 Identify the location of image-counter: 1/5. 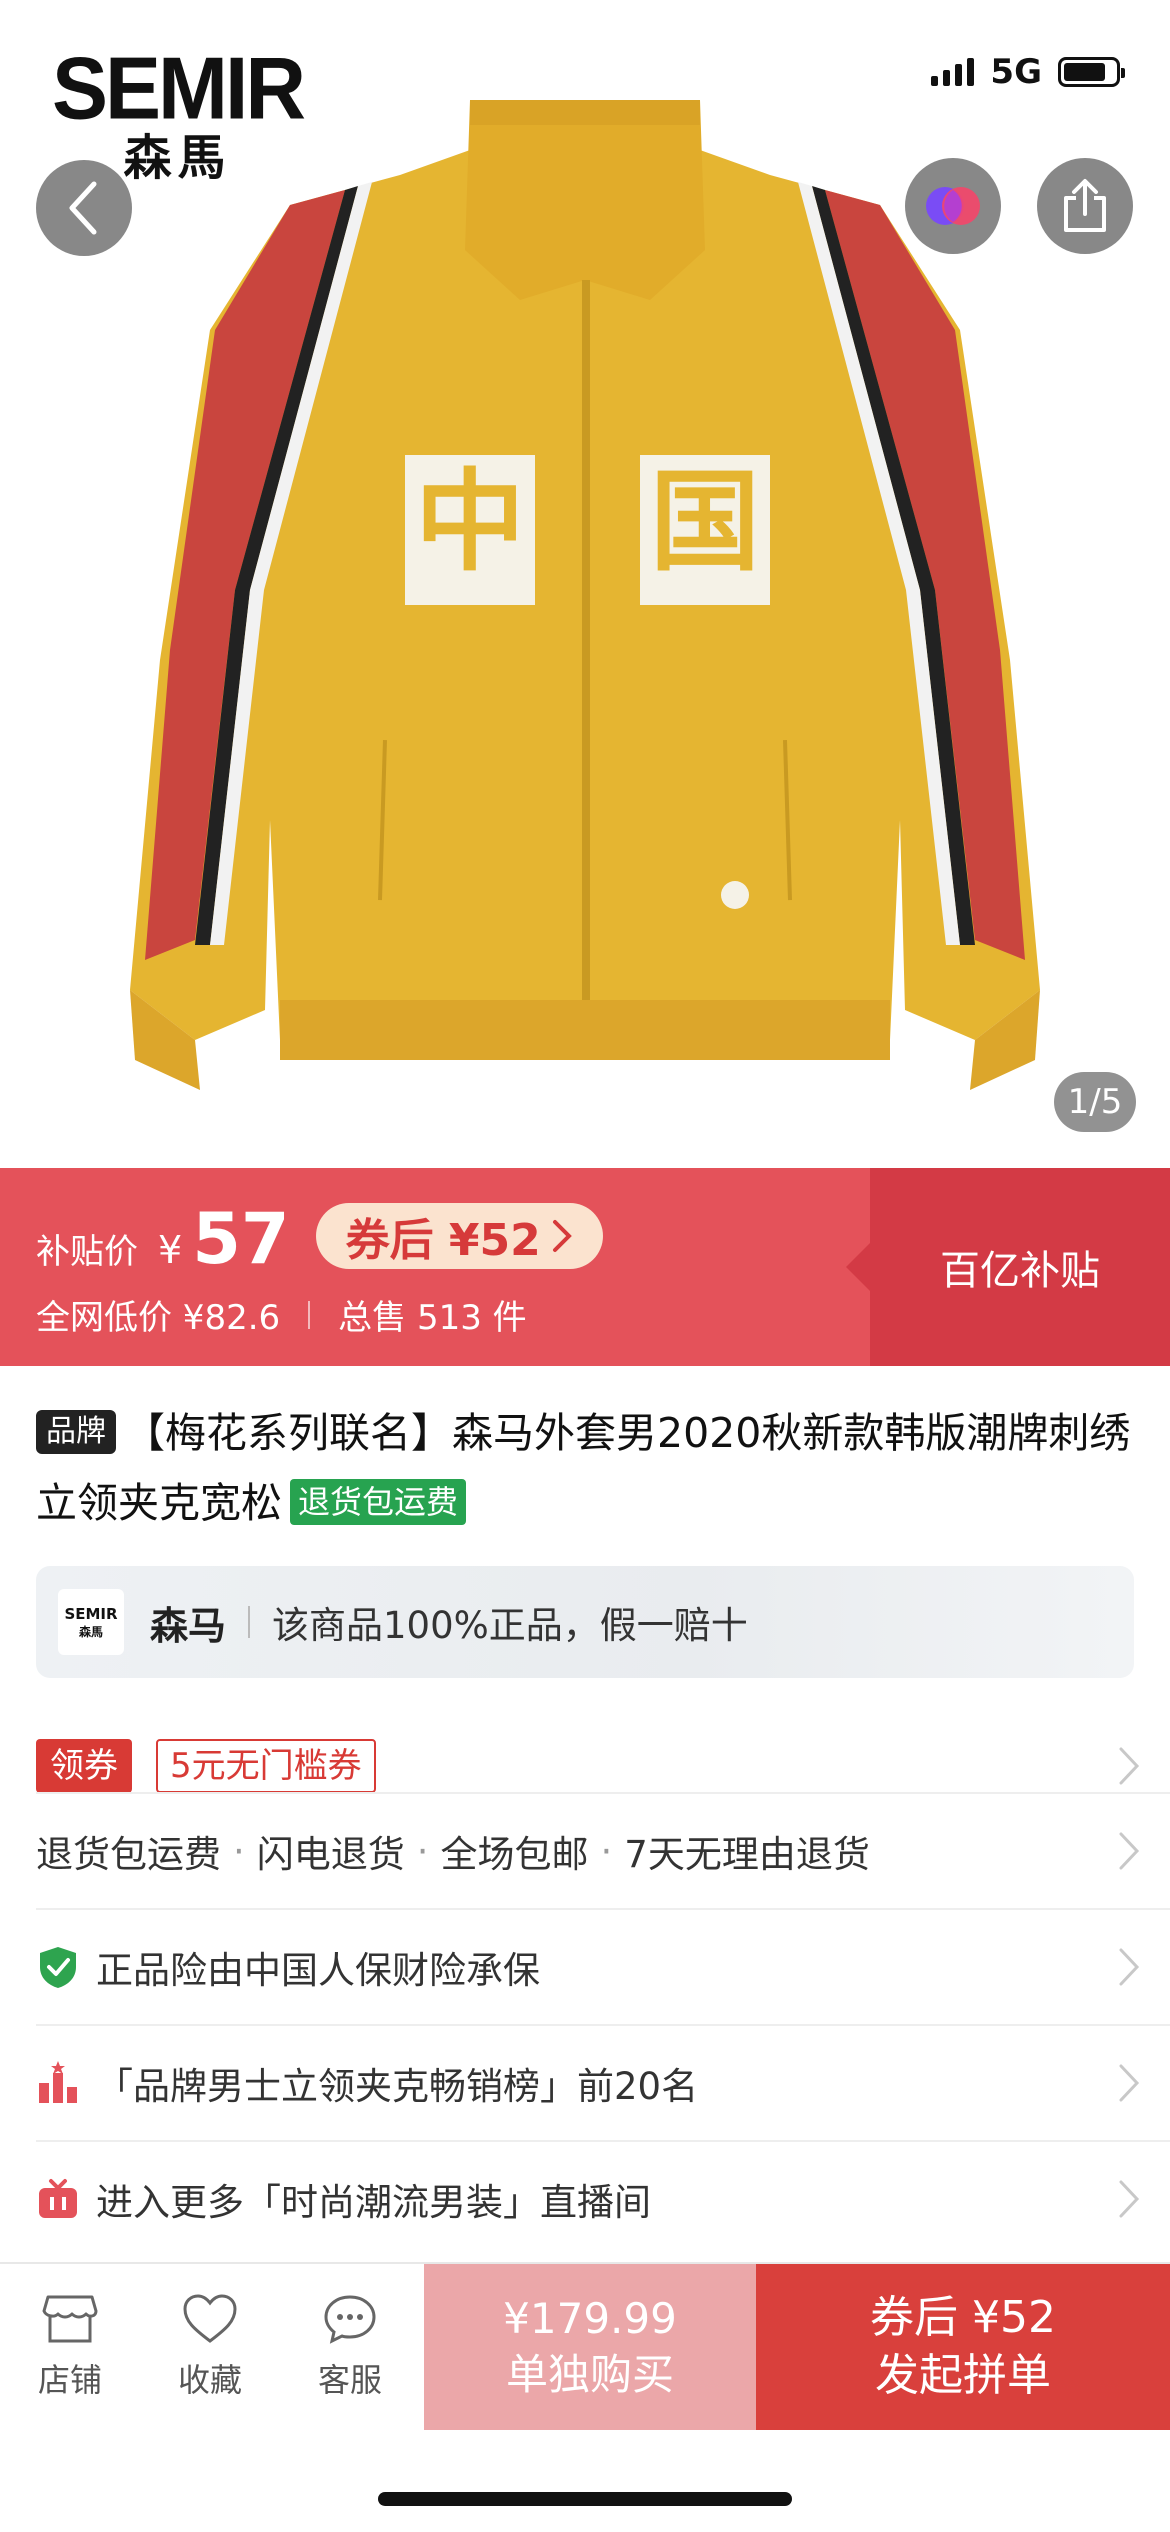
(1095, 1102).